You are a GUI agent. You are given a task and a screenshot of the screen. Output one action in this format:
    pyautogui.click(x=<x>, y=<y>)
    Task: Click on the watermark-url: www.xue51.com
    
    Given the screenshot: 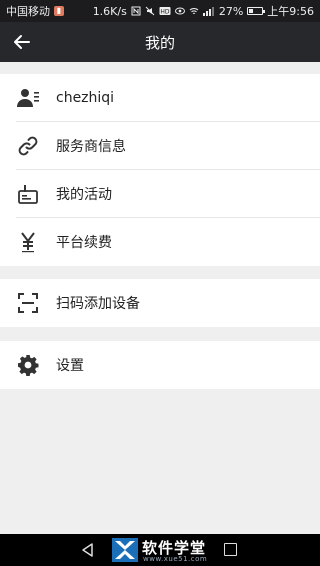 What is the action you would take?
    pyautogui.click(x=175, y=559)
    